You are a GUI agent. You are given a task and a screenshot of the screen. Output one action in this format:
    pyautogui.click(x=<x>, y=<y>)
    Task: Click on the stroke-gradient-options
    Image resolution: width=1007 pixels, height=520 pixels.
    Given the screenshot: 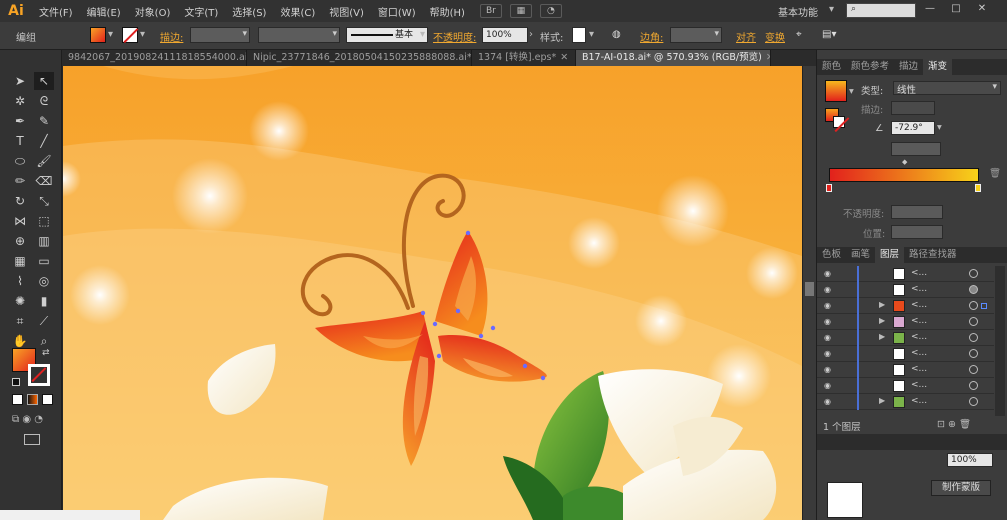 What is the action you would take?
    pyautogui.click(x=913, y=108)
    